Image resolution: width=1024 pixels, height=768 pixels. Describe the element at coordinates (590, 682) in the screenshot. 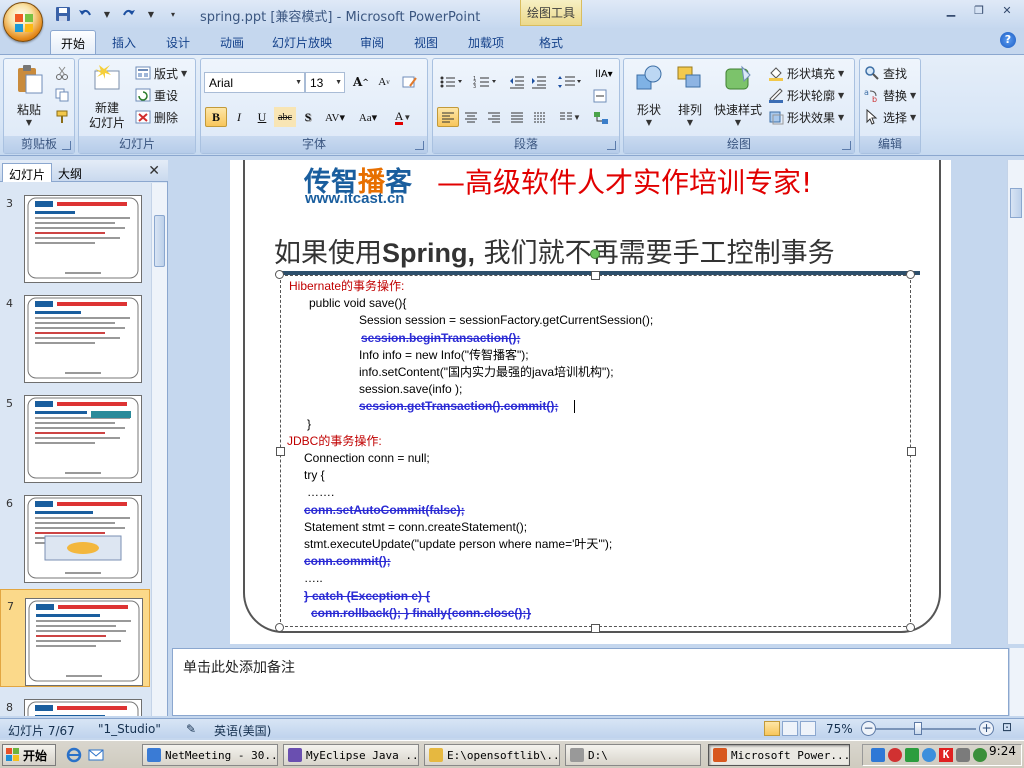

I see `notes-pane: 单击此处添加备注` at that location.